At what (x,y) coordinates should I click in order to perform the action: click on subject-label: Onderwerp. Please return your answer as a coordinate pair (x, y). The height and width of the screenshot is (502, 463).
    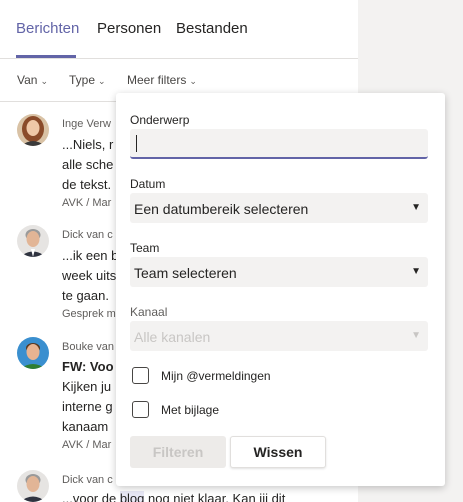
    Looking at the image, I should click on (160, 120).